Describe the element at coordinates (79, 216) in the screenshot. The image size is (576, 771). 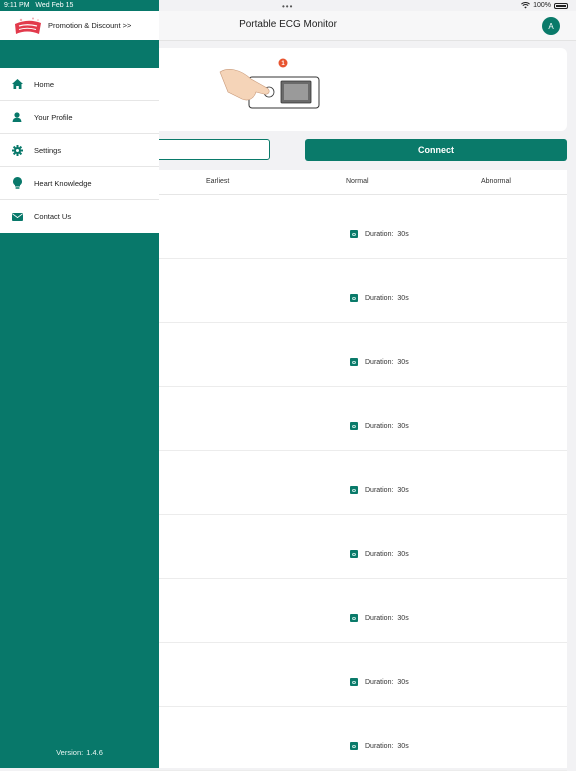
I see `menu-item-contact-us: Contact Us` at that location.